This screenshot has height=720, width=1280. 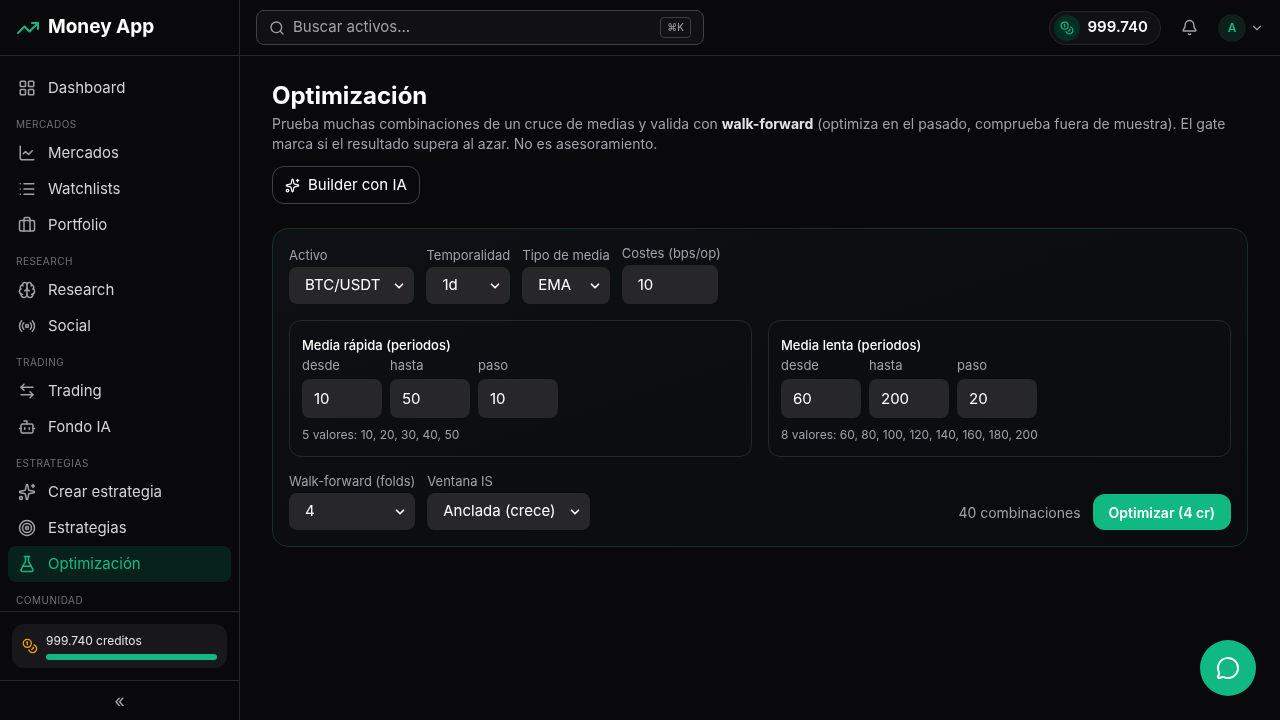 I want to click on combinations-count: 40 combinaciones, so click(x=1019, y=512).